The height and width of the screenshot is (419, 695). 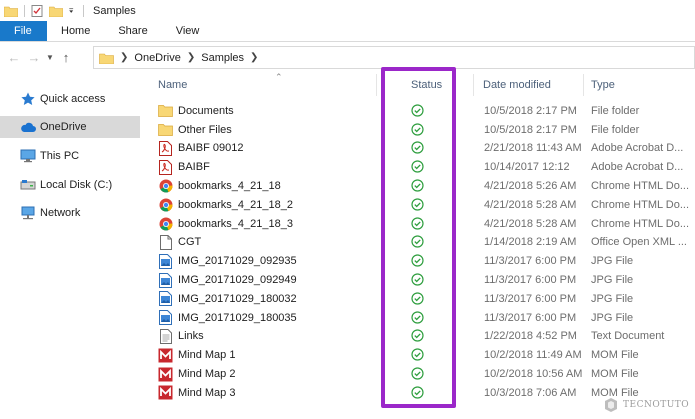 I want to click on properties-icon, so click(x=37, y=10).